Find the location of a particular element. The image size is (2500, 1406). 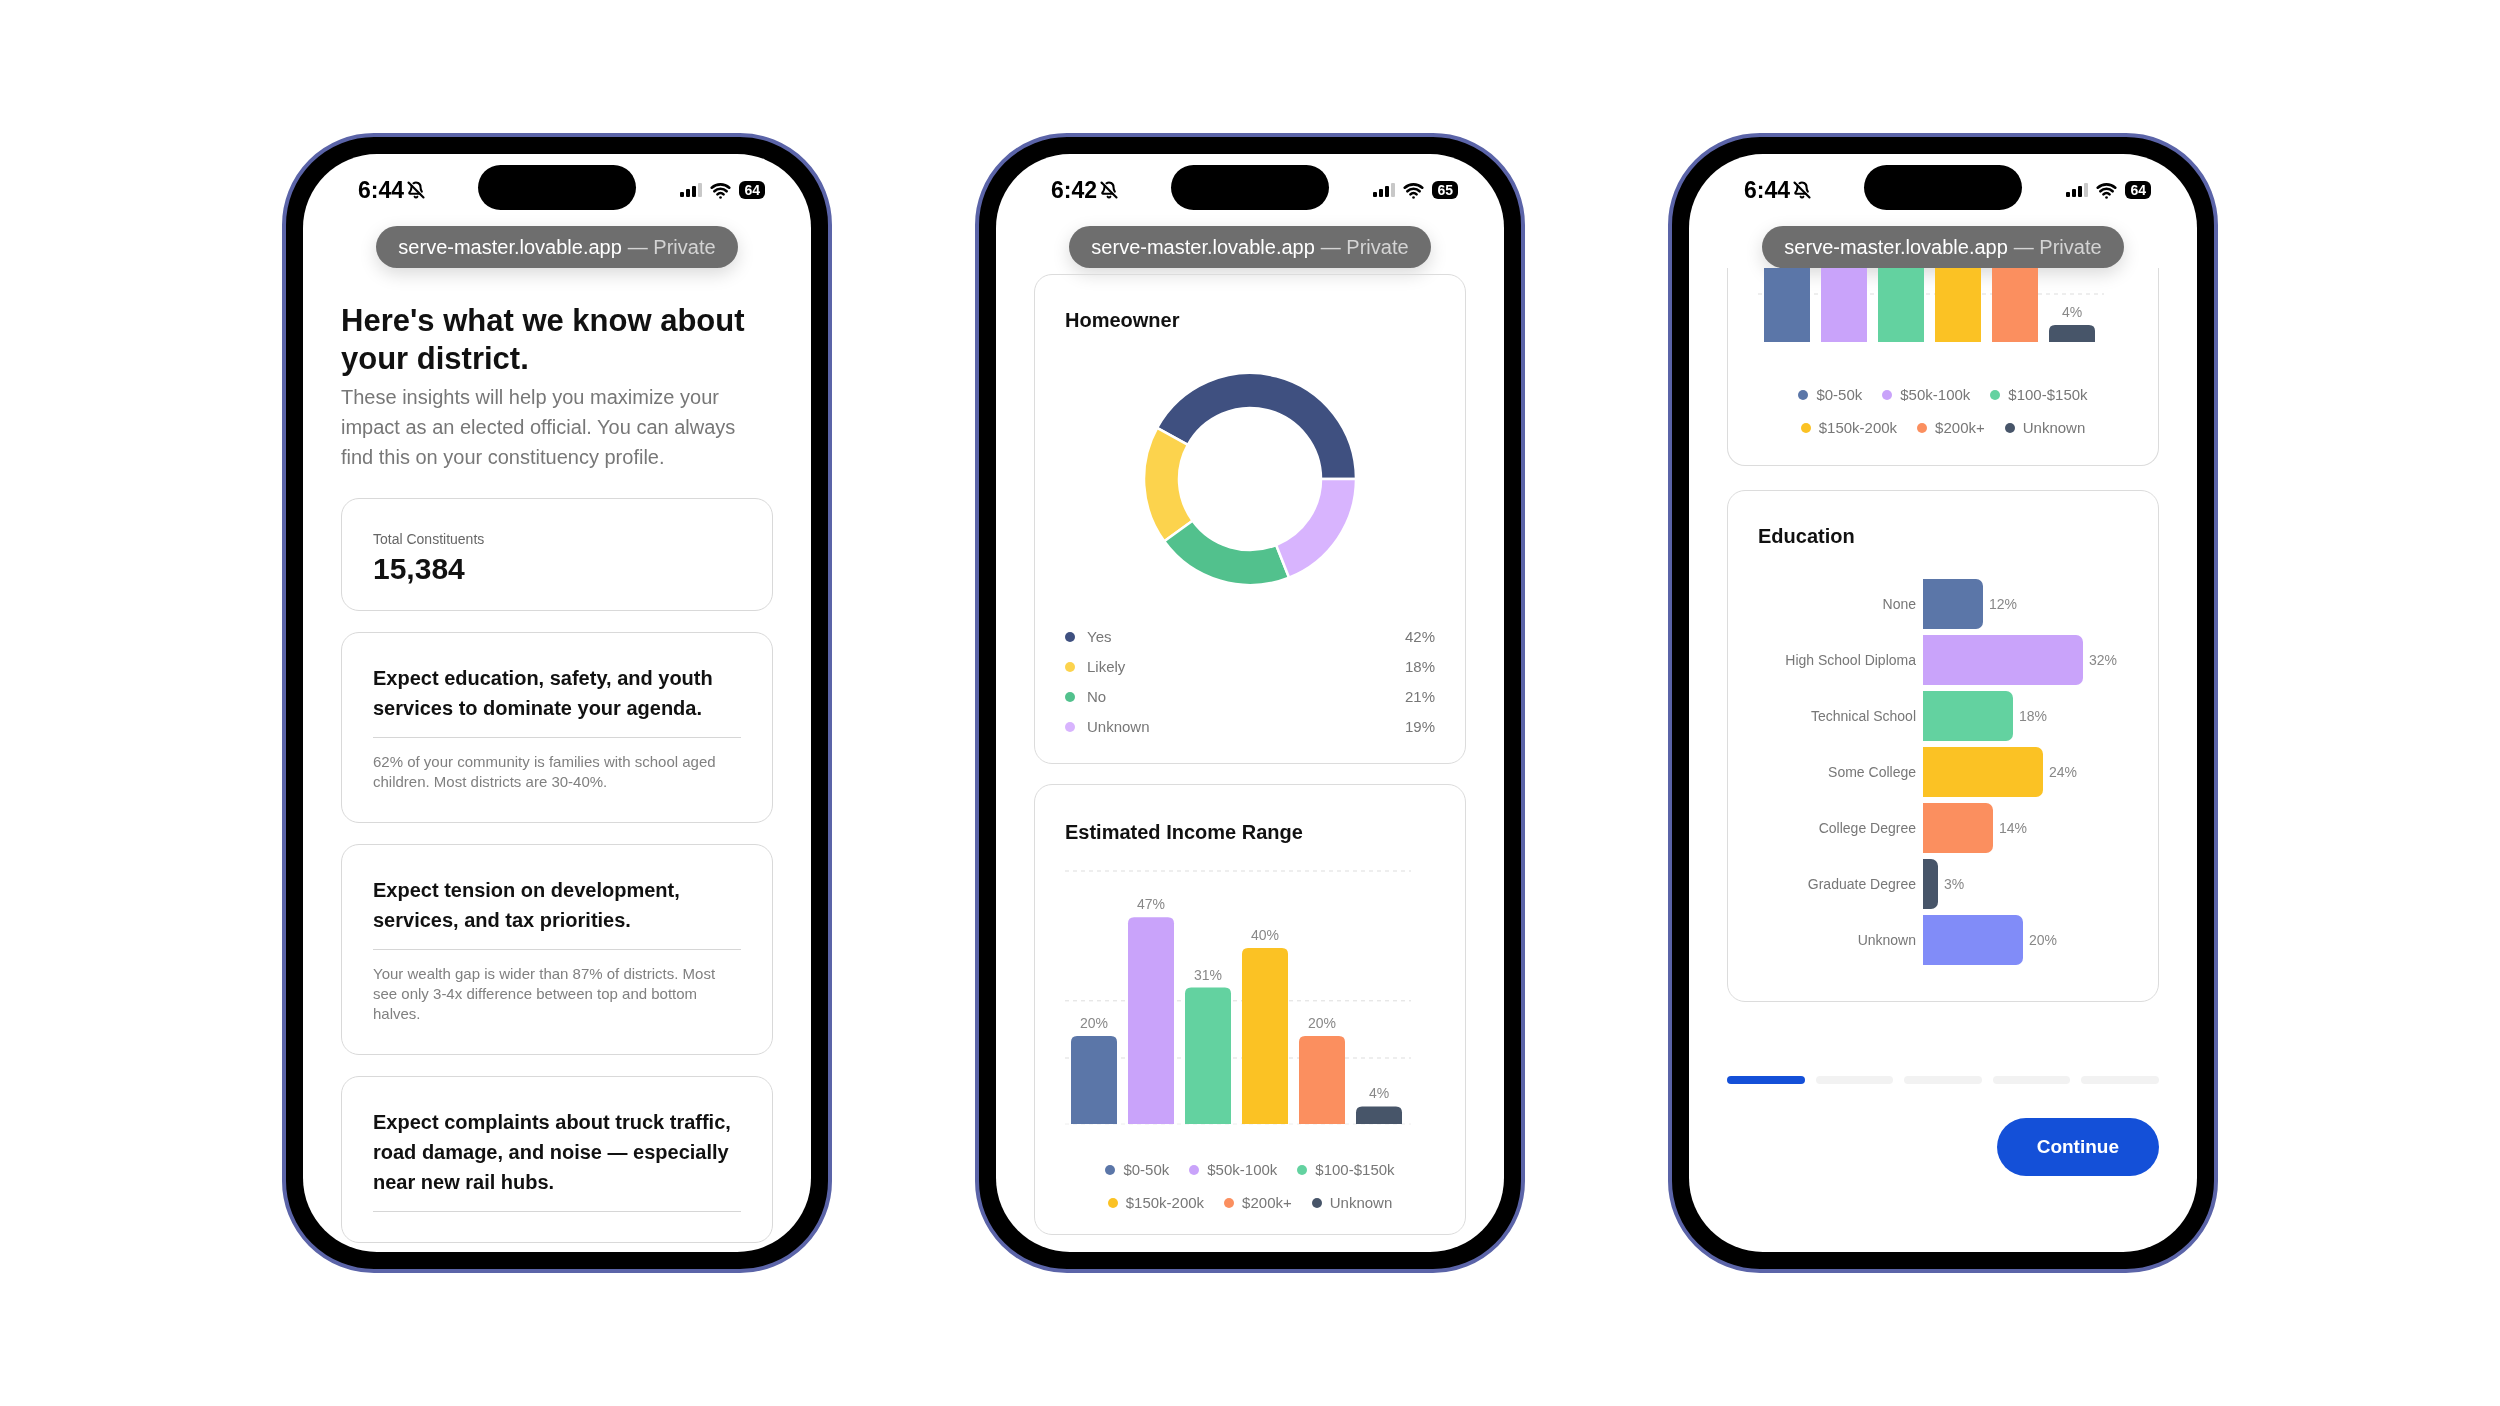

legend-label: No is located at coordinates (1097, 696).